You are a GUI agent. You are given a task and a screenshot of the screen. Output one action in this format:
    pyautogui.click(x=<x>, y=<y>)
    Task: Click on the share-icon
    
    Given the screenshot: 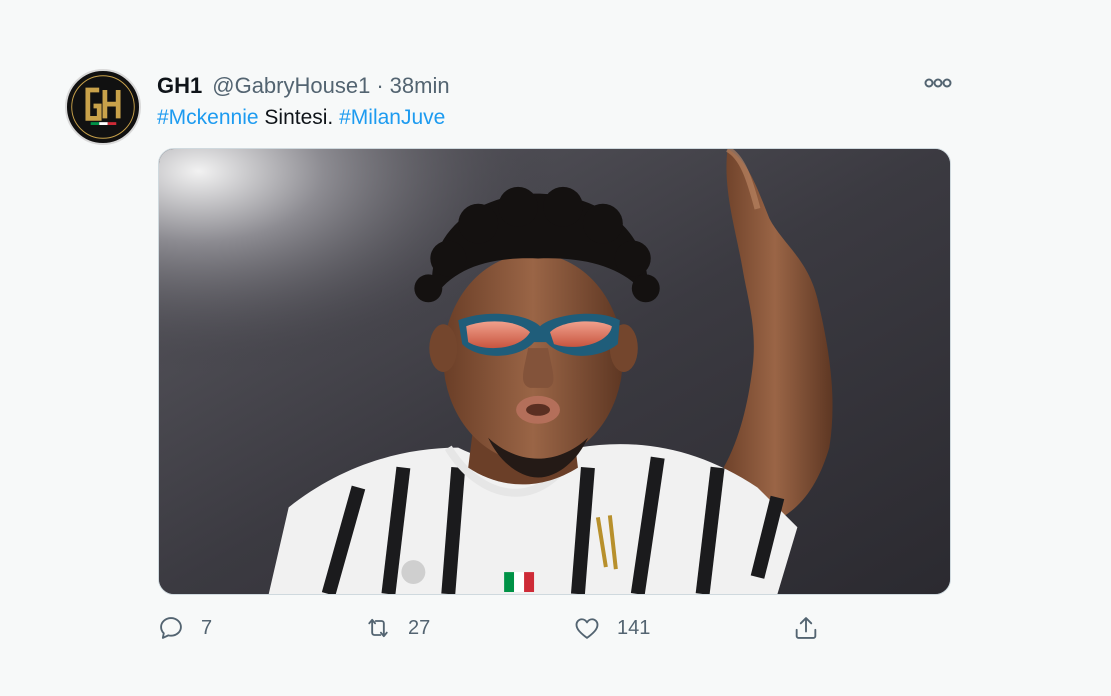 What is the action you would take?
    pyautogui.click(x=806, y=628)
    